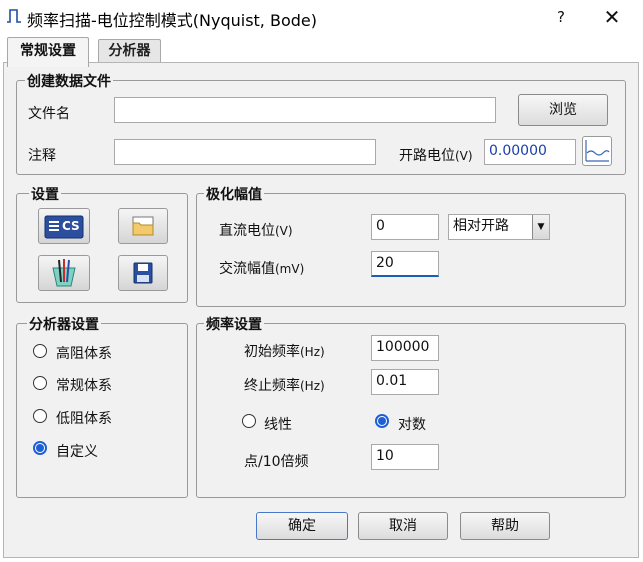  Describe the element at coordinates (540, 227) in the screenshot. I see `chevron-down-icon: ▼` at that location.